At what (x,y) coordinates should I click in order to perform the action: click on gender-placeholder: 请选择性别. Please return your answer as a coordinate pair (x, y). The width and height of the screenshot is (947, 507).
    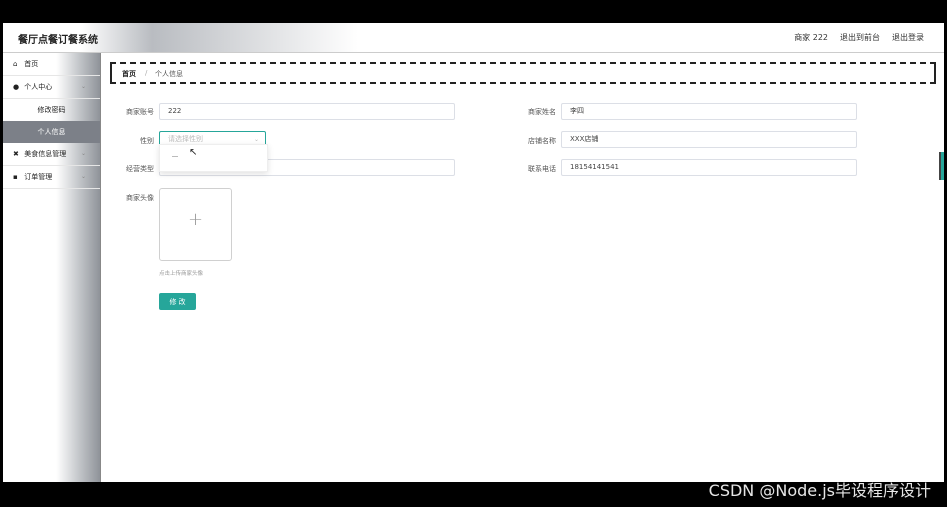
    Looking at the image, I should click on (185, 139).